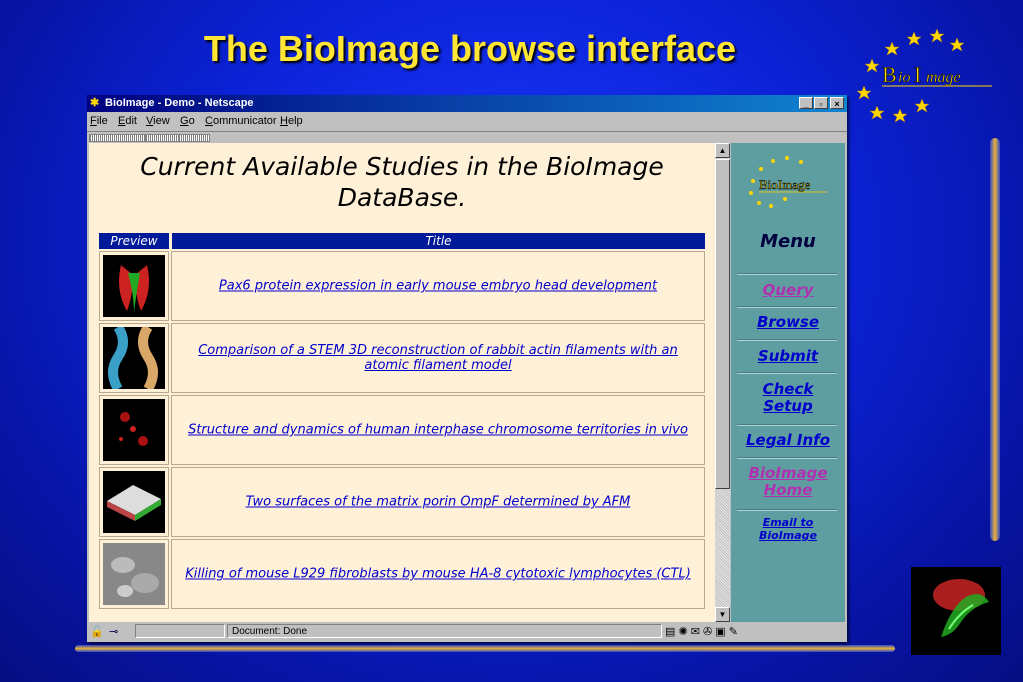  What do you see at coordinates (485, 648) in the screenshot?
I see `decorative-horizontal-bar` at bounding box center [485, 648].